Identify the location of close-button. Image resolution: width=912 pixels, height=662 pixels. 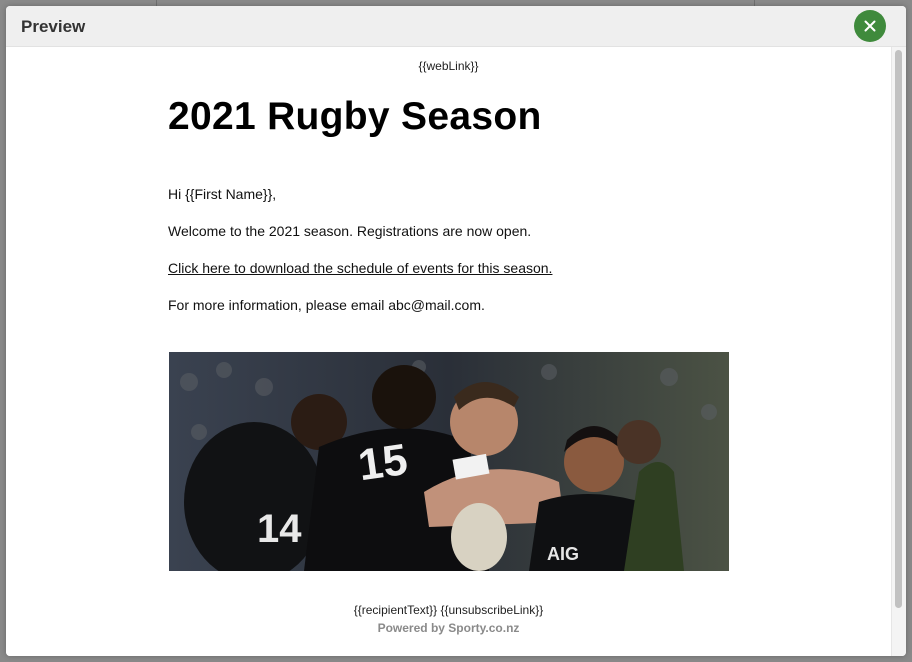
(870, 26).